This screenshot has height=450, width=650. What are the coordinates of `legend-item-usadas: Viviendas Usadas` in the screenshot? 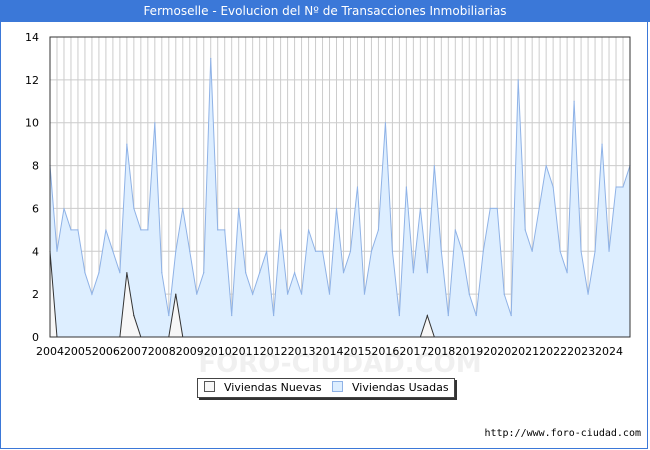 It's located at (390, 388).